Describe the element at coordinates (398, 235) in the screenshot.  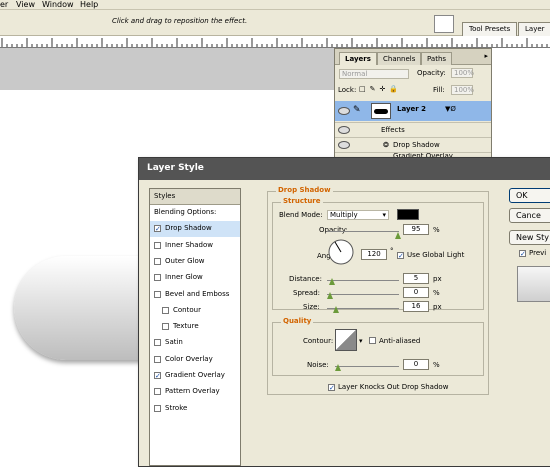
I see `opacity-slider-thumb` at that location.